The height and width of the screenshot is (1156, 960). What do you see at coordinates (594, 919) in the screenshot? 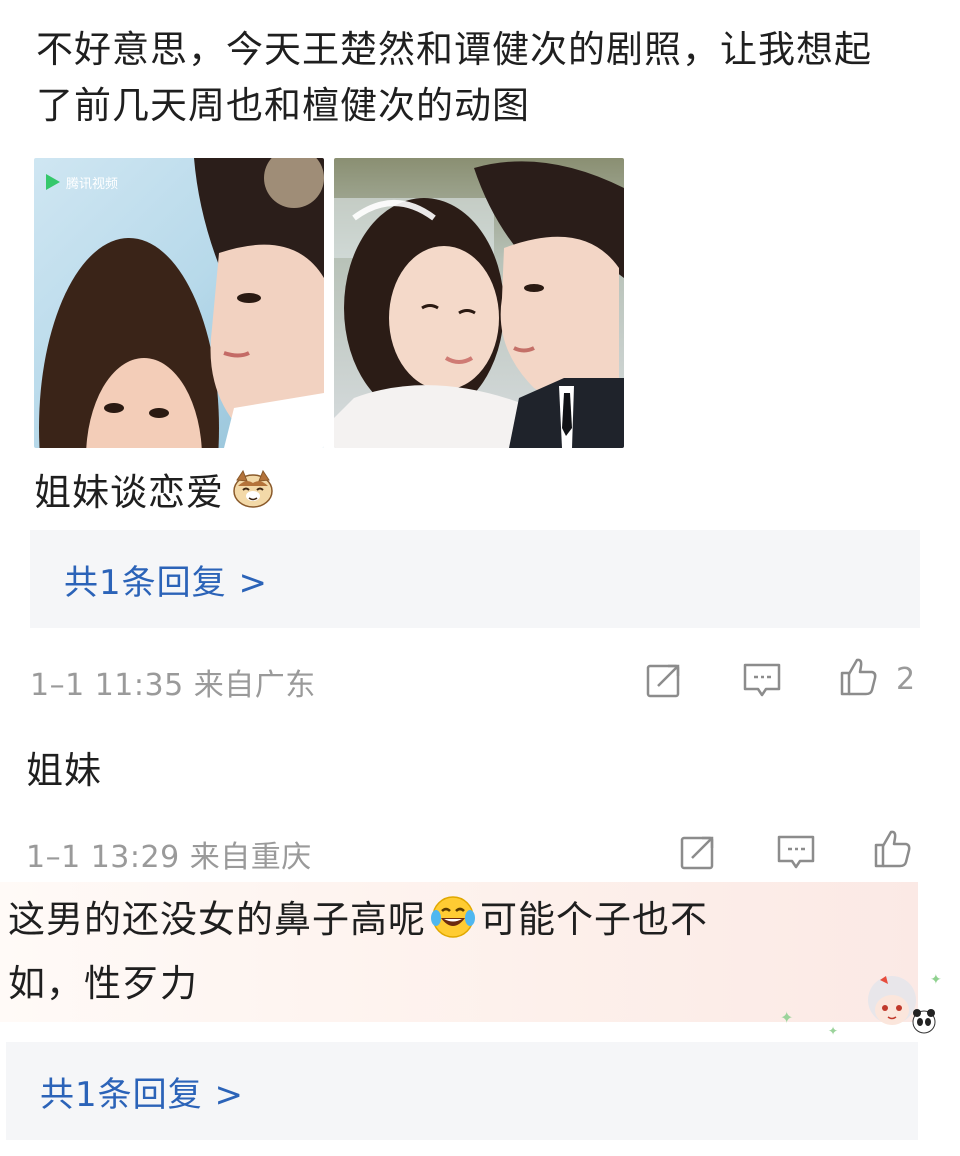
I see `comment-3-text-part-2: 可能个子也不` at bounding box center [594, 919].